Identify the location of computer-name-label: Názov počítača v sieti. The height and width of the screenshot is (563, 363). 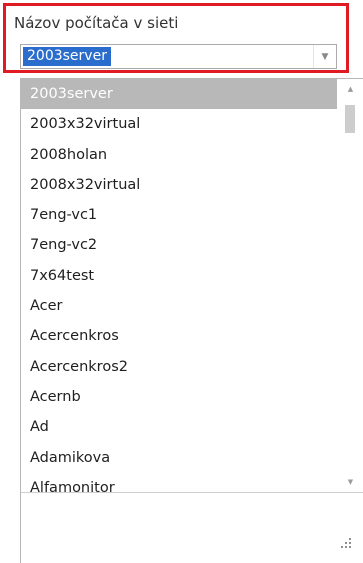
(96, 23).